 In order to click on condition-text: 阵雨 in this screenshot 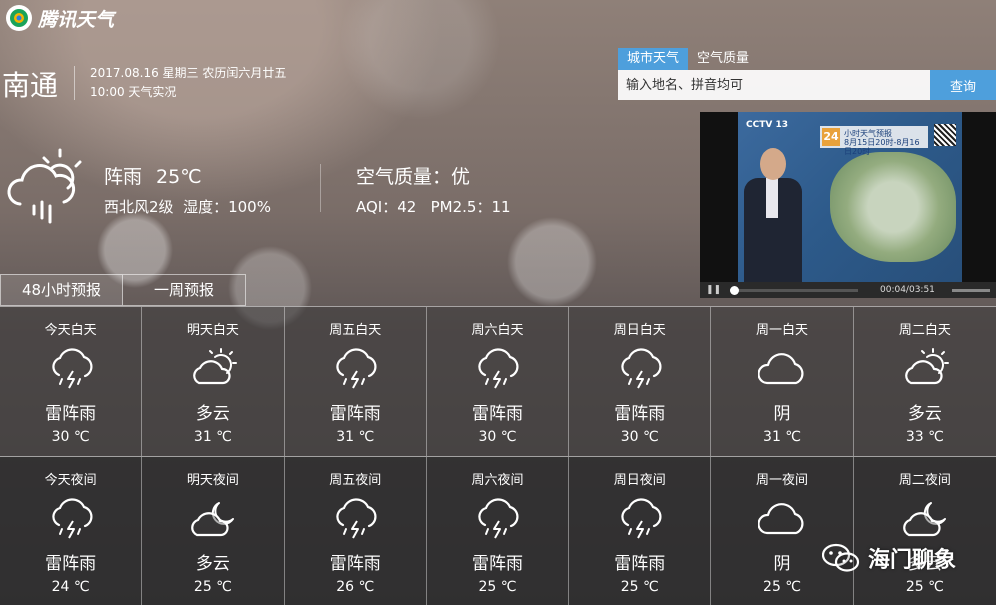, I will do `click(123, 177)`.